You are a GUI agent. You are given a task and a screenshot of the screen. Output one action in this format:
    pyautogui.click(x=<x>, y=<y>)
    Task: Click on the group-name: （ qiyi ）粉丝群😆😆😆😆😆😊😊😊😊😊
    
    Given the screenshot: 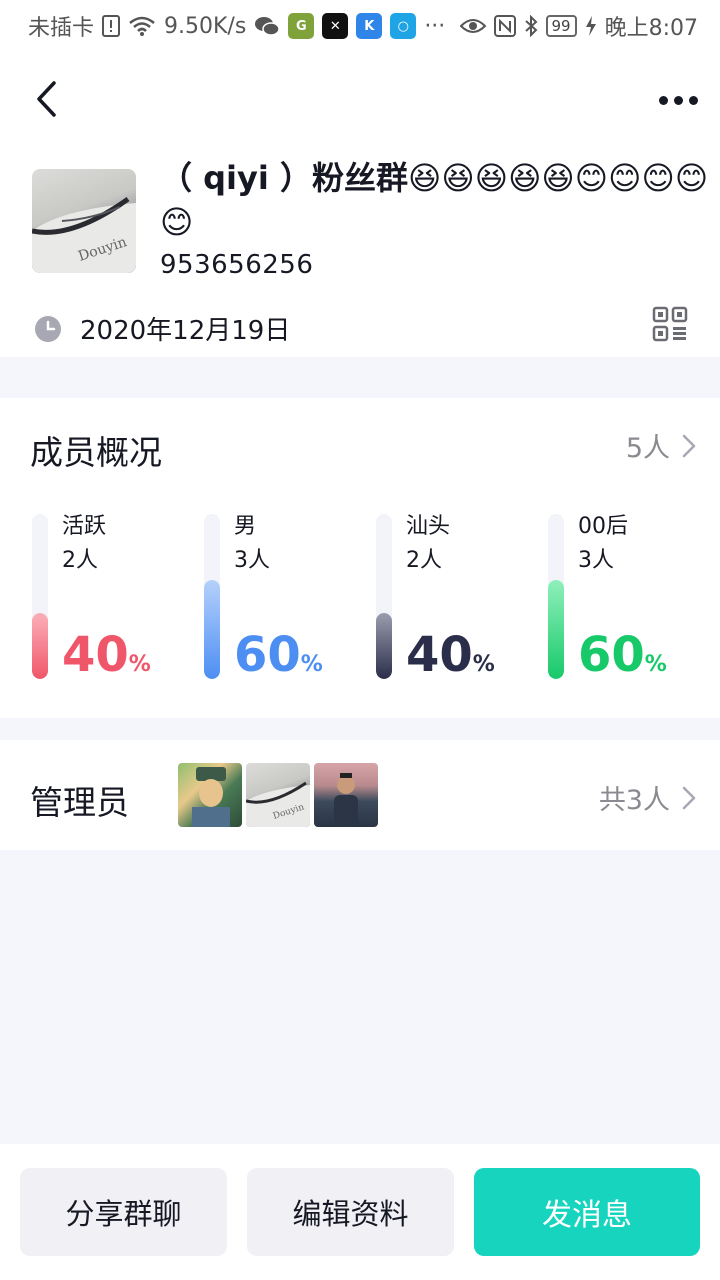 What is the action you would take?
    pyautogui.click(x=434, y=200)
    